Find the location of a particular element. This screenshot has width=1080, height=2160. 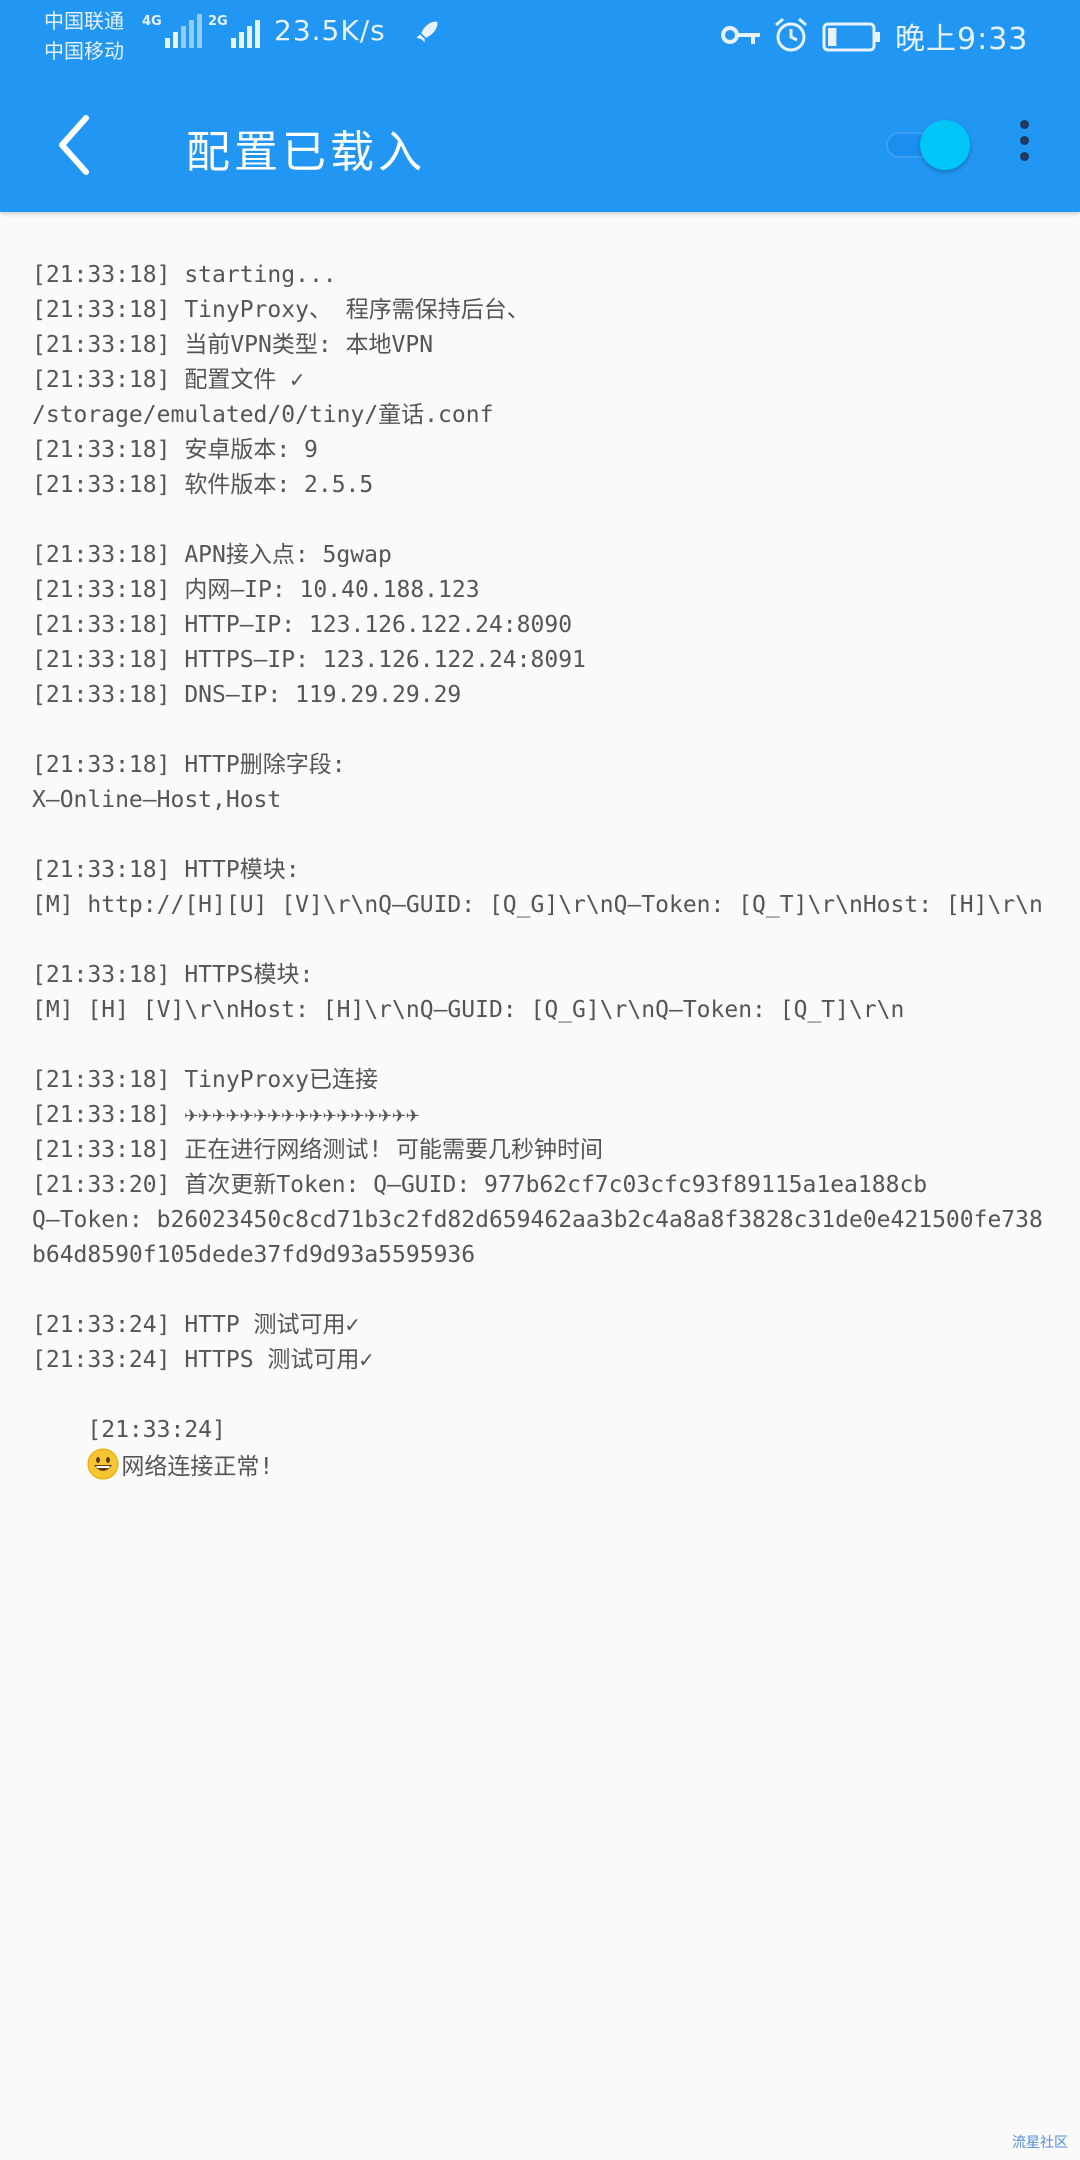

log-line: [21:33:18] HTTP模块: is located at coordinates (166, 870).